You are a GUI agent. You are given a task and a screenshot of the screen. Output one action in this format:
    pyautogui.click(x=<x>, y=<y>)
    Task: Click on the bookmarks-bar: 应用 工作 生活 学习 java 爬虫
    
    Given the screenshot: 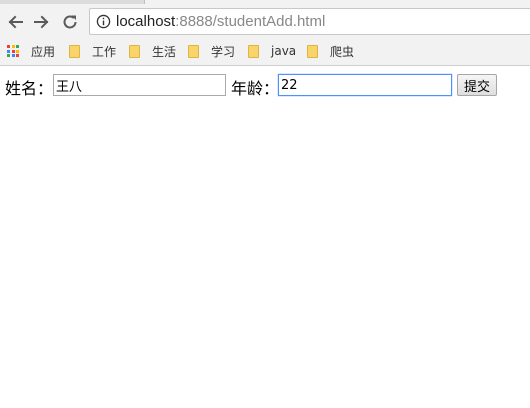 What is the action you would take?
    pyautogui.click(x=265, y=51)
    